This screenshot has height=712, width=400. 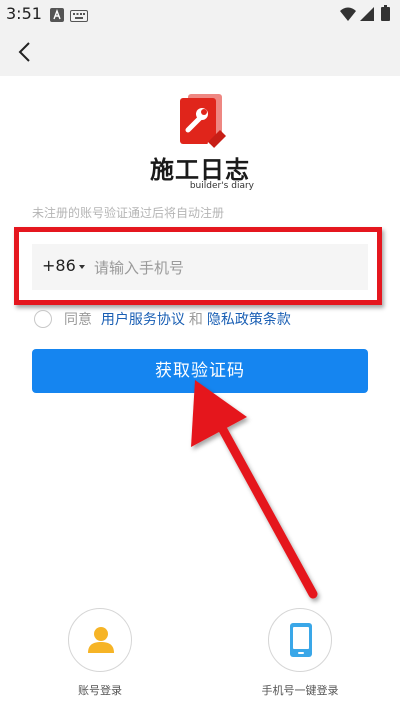 I want to click on keyboard-icon, so click(x=79, y=16).